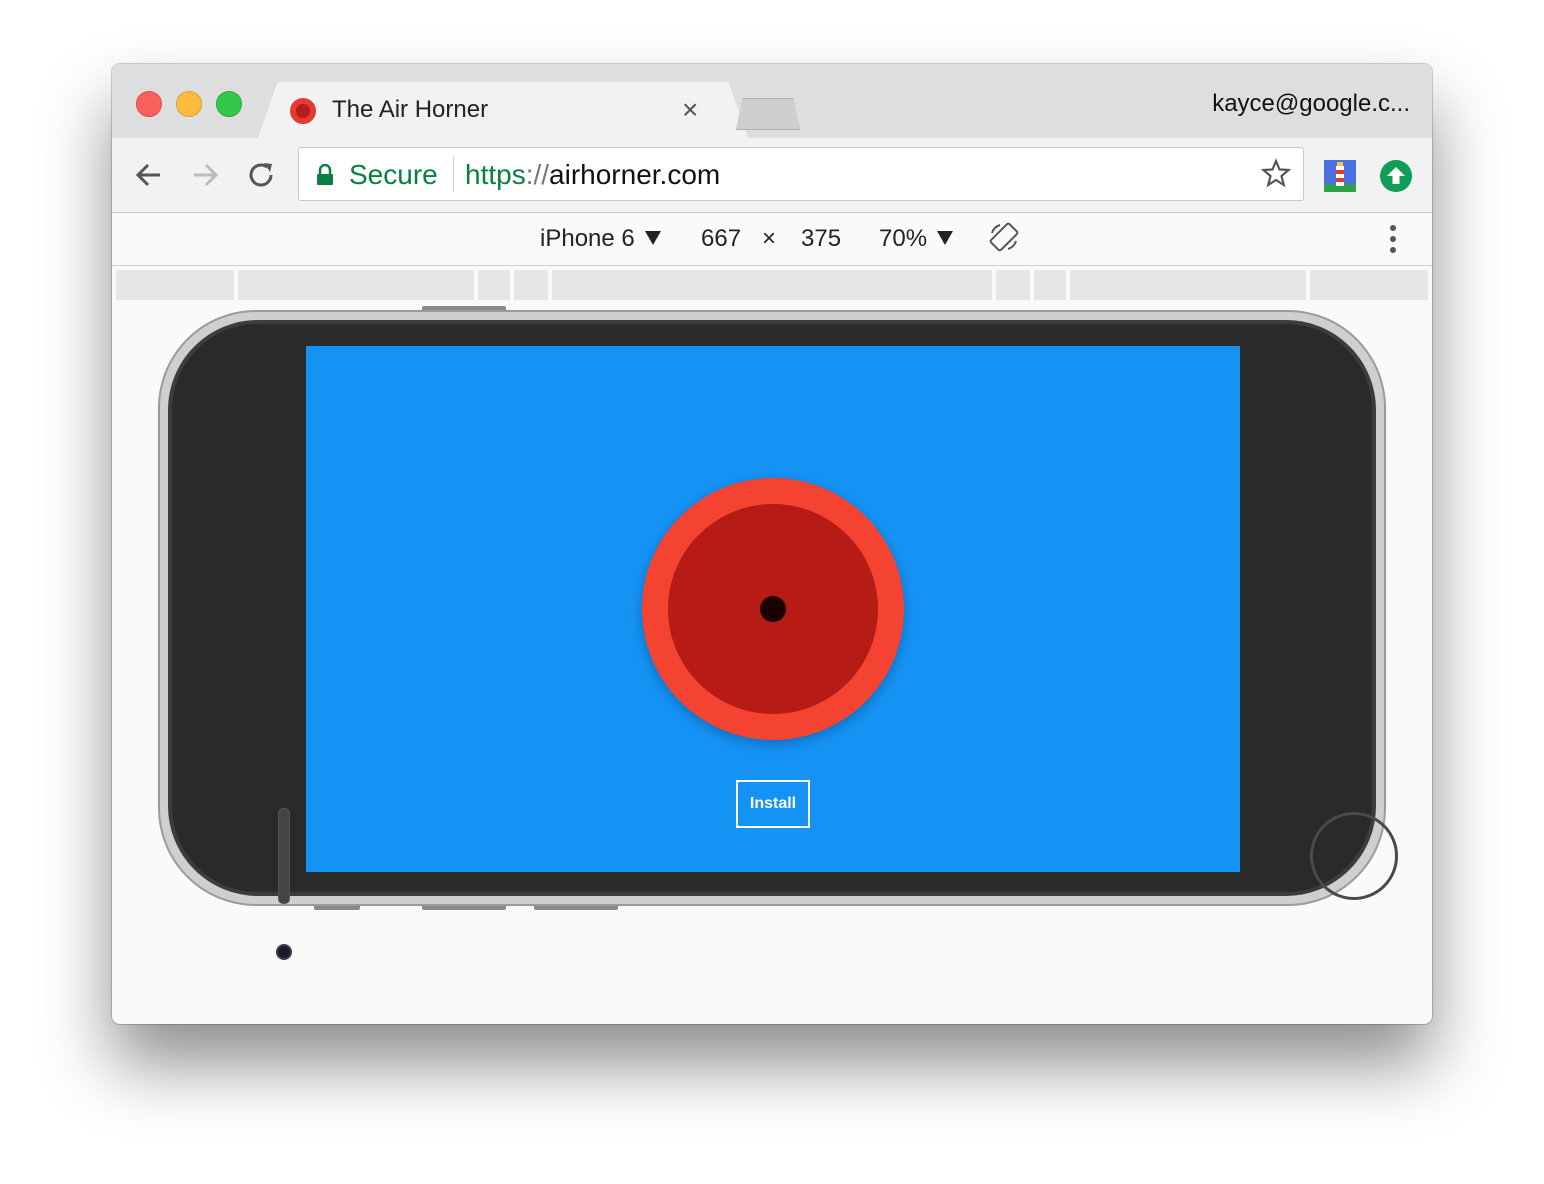 The width and height of the screenshot is (1544, 1184). Describe the element at coordinates (945, 238) in the screenshot. I see `zoom-dropdown-icon` at that location.